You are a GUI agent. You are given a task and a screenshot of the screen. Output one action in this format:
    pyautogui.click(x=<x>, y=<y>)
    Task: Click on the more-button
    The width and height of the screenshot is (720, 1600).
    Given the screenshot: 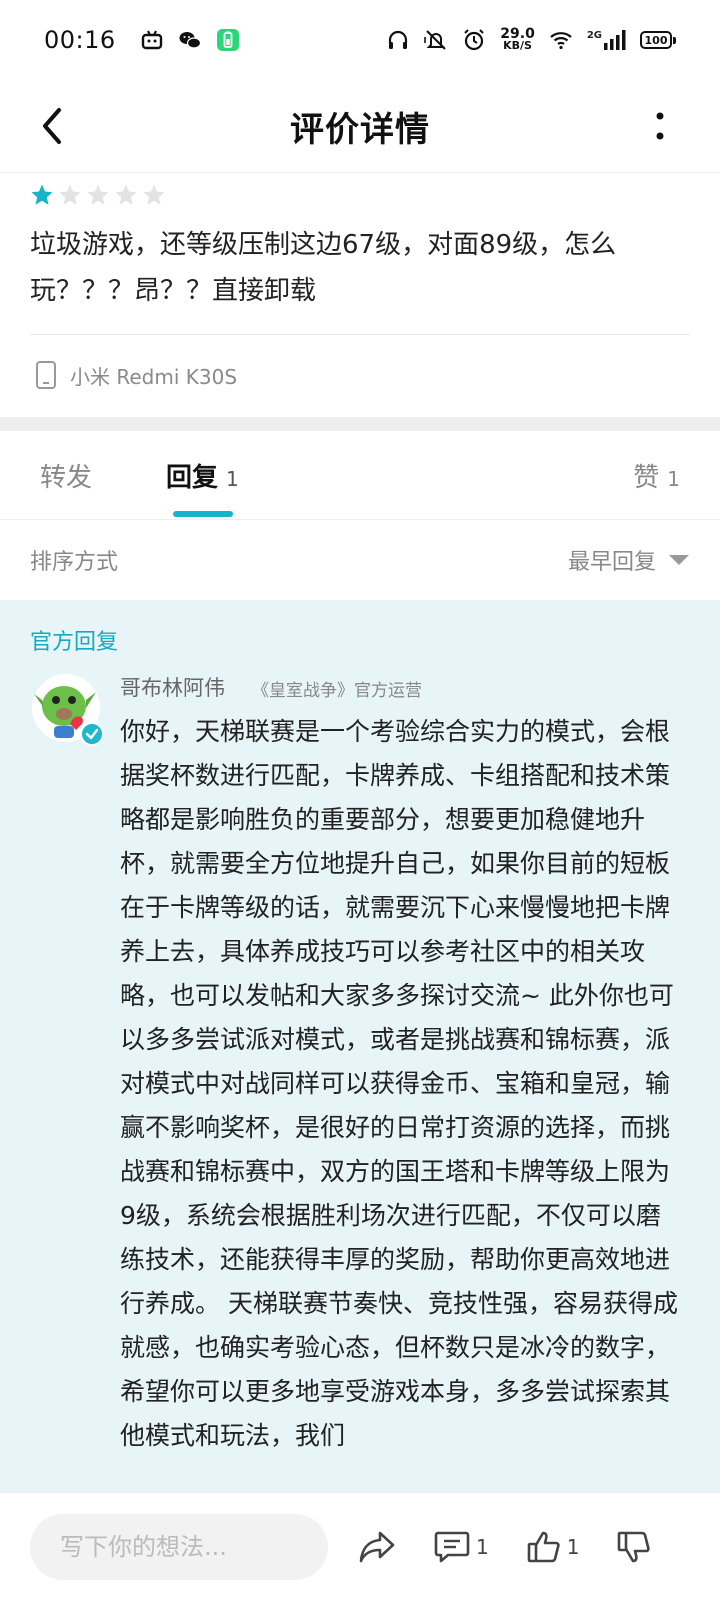 What is the action you would take?
    pyautogui.click(x=660, y=126)
    